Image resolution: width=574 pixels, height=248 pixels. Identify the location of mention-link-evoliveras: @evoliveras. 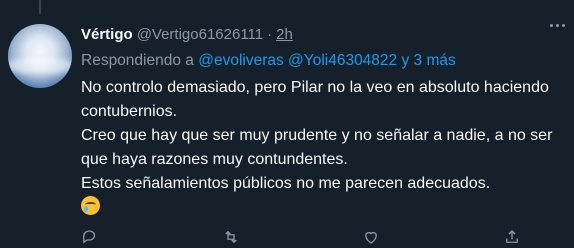
(241, 60).